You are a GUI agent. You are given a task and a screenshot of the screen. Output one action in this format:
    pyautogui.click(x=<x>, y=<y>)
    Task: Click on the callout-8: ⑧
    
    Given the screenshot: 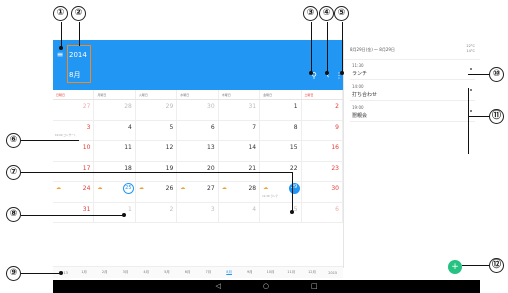 What is the action you would take?
    pyautogui.click(x=13, y=214)
    